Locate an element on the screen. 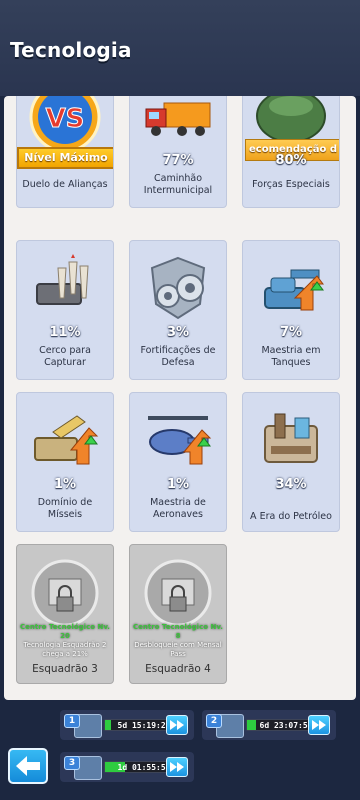 The height and width of the screenshot is (800, 360). tech-card-petroleo: 34% A Era do Petróleo is located at coordinates (291, 462).